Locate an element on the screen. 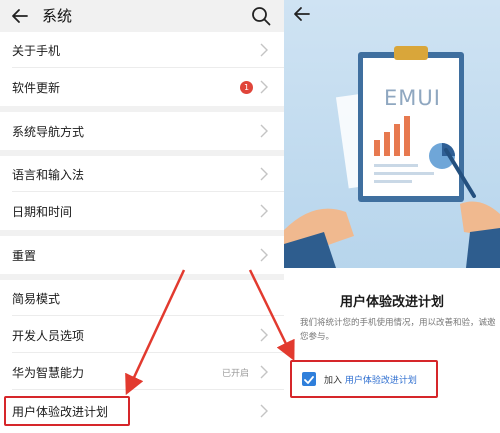 This screenshot has height=433, width=500. update-count-badge: 1 is located at coordinates (246, 87).